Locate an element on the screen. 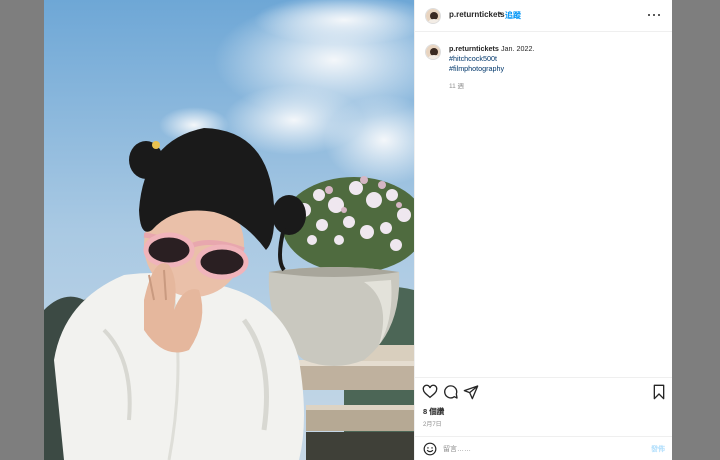  comment-bar: 發佈 is located at coordinates (543, 448).